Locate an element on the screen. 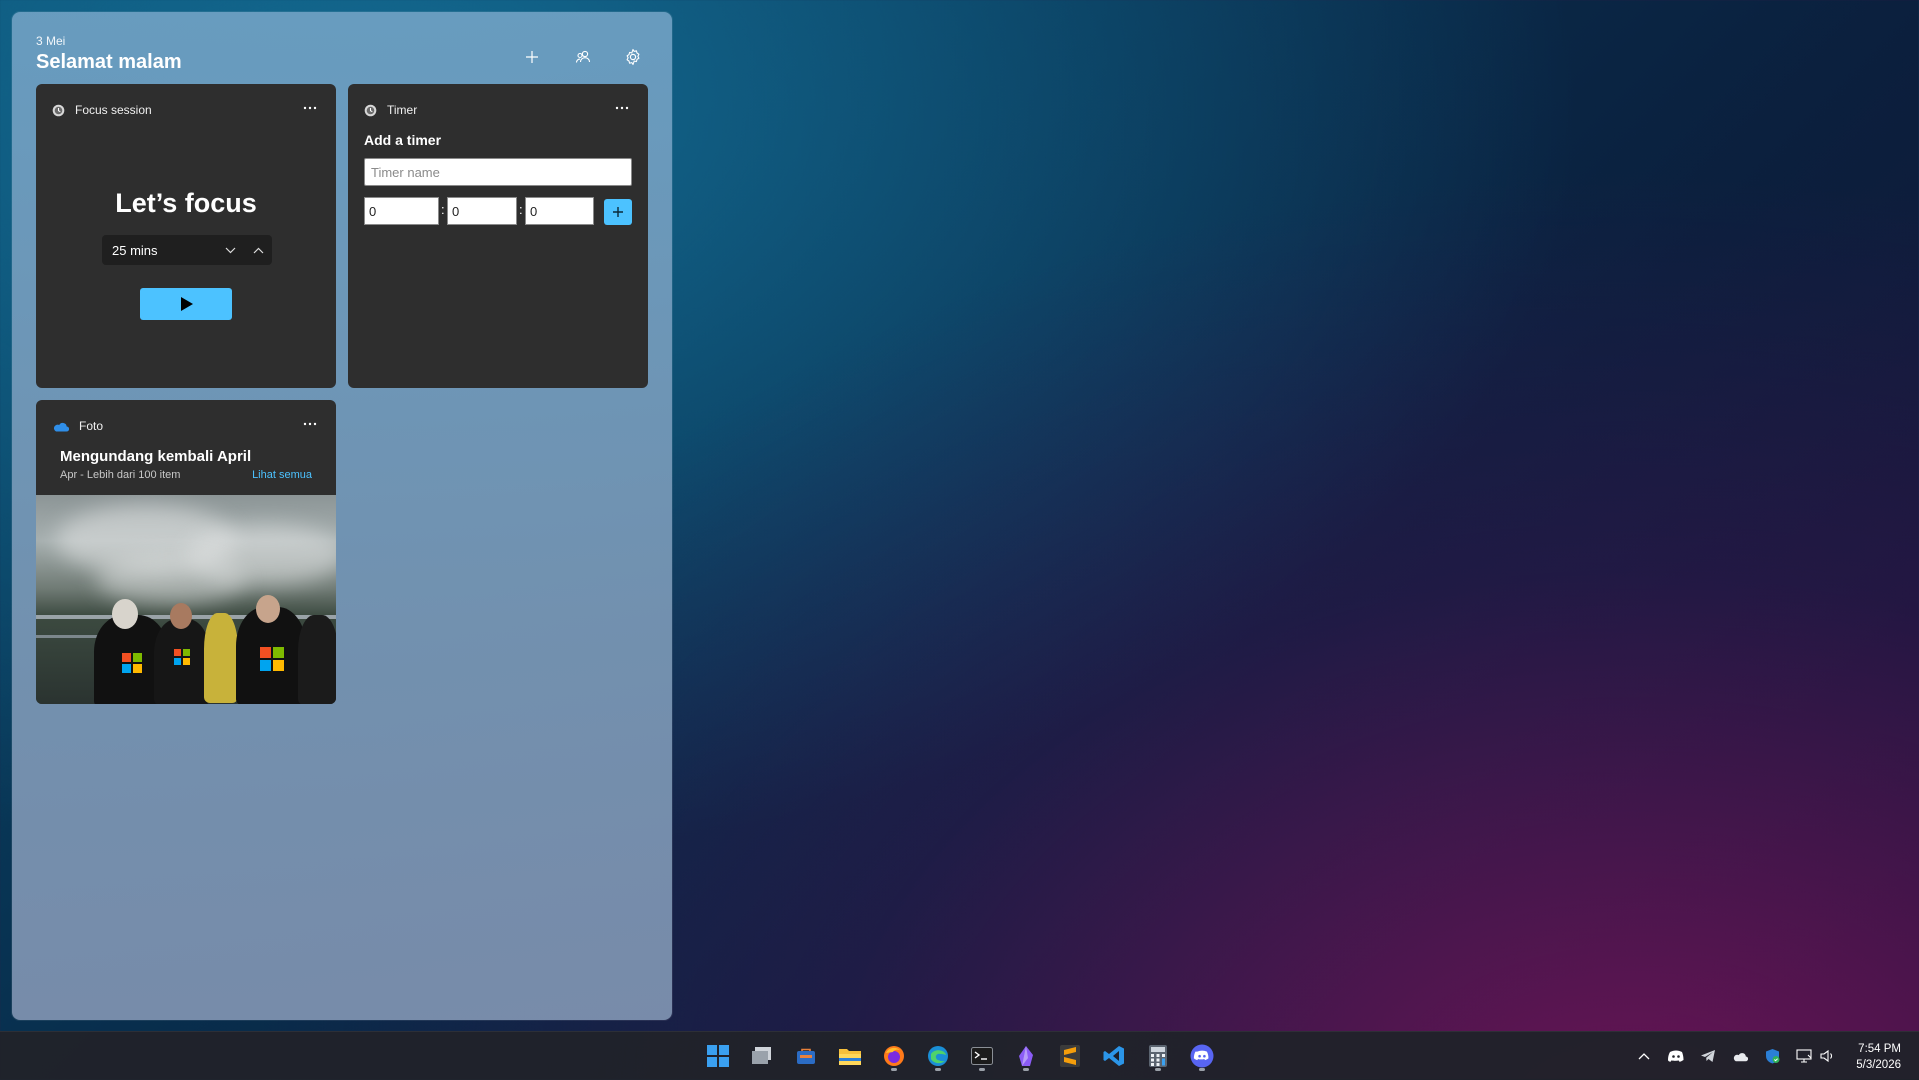 The width and height of the screenshot is (1919, 1080). store-app is located at coordinates (806, 1056).